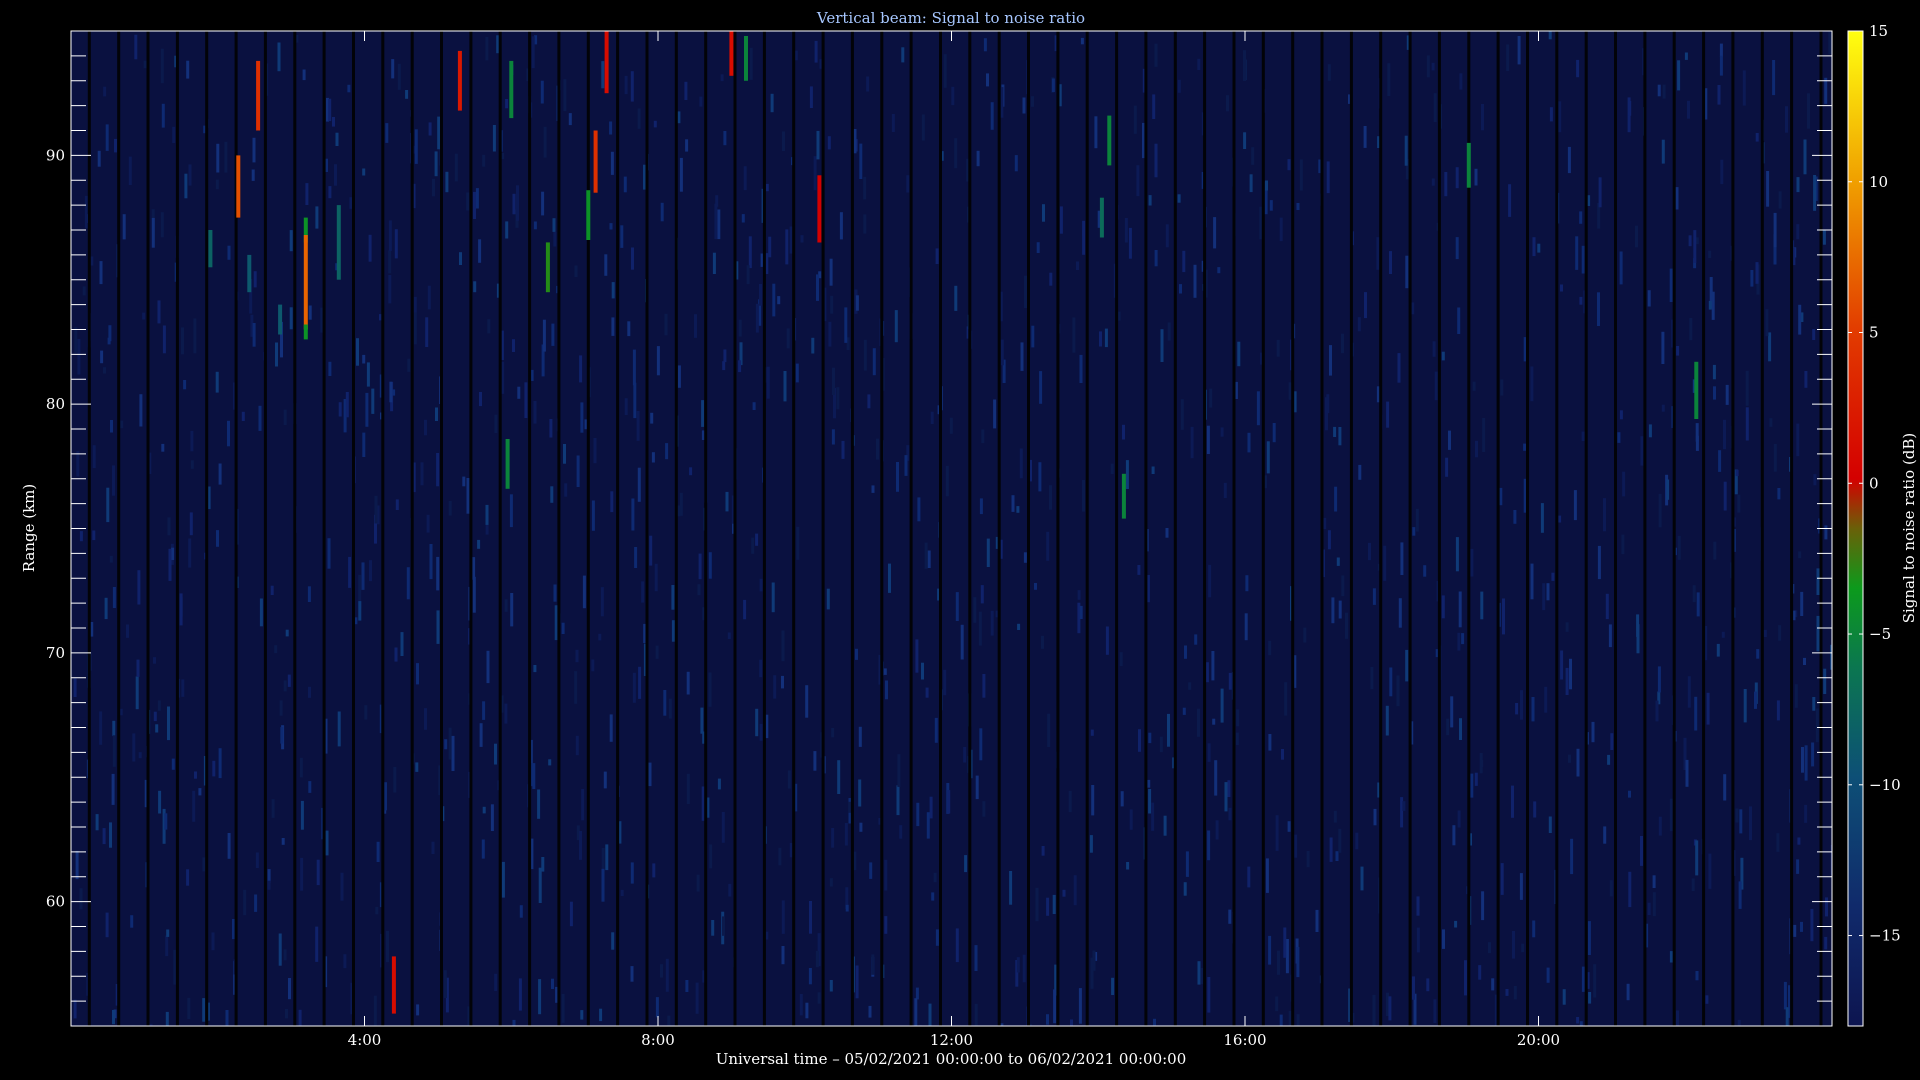 Image resolution: width=1920 pixels, height=1080 pixels. Describe the element at coordinates (1878, 182) in the screenshot. I see `colorbar-tick-label: 10` at that location.